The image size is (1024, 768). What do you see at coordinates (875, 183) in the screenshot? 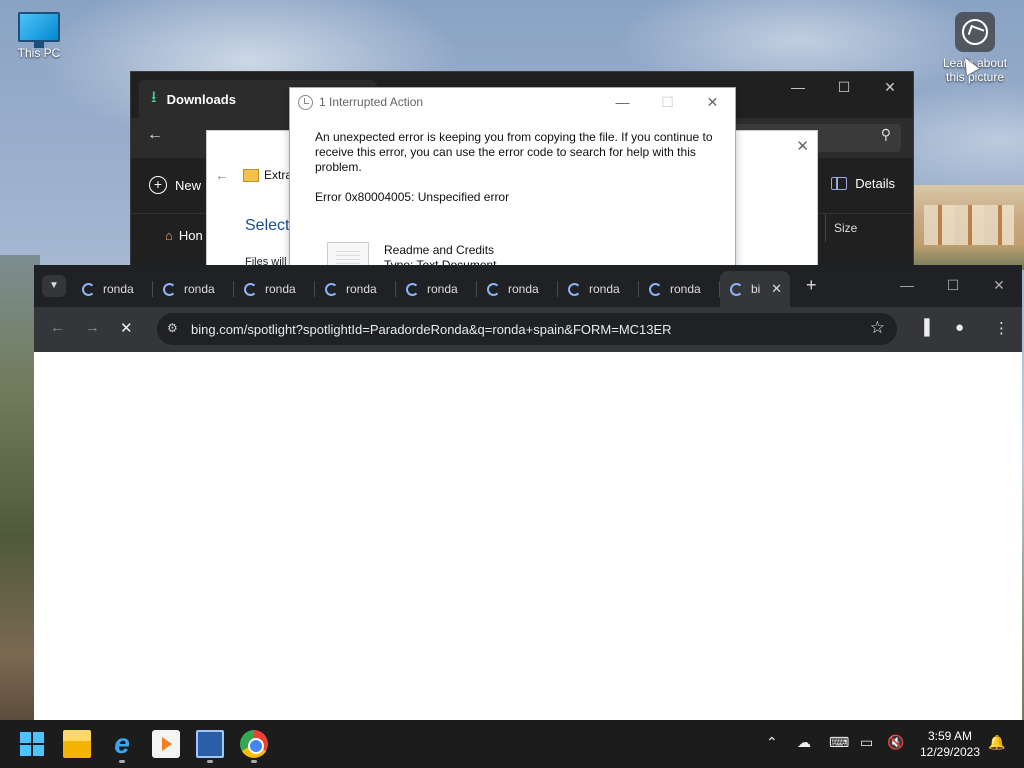
I see `details-button-label: Details` at bounding box center [875, 183].